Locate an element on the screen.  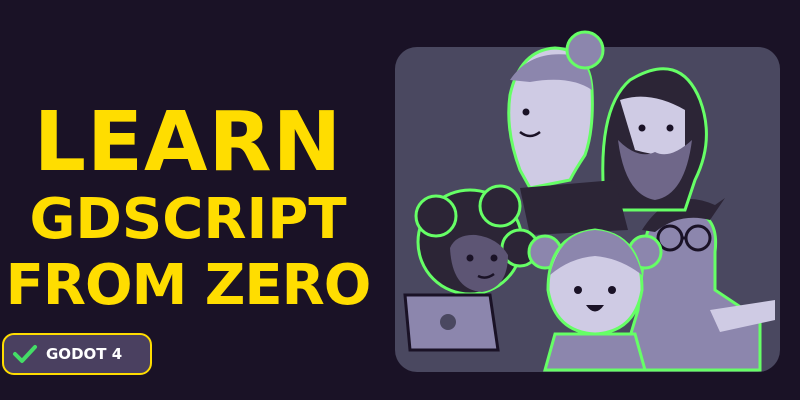
badge-label: GODOT 4 is located at coordinates (84, 354).